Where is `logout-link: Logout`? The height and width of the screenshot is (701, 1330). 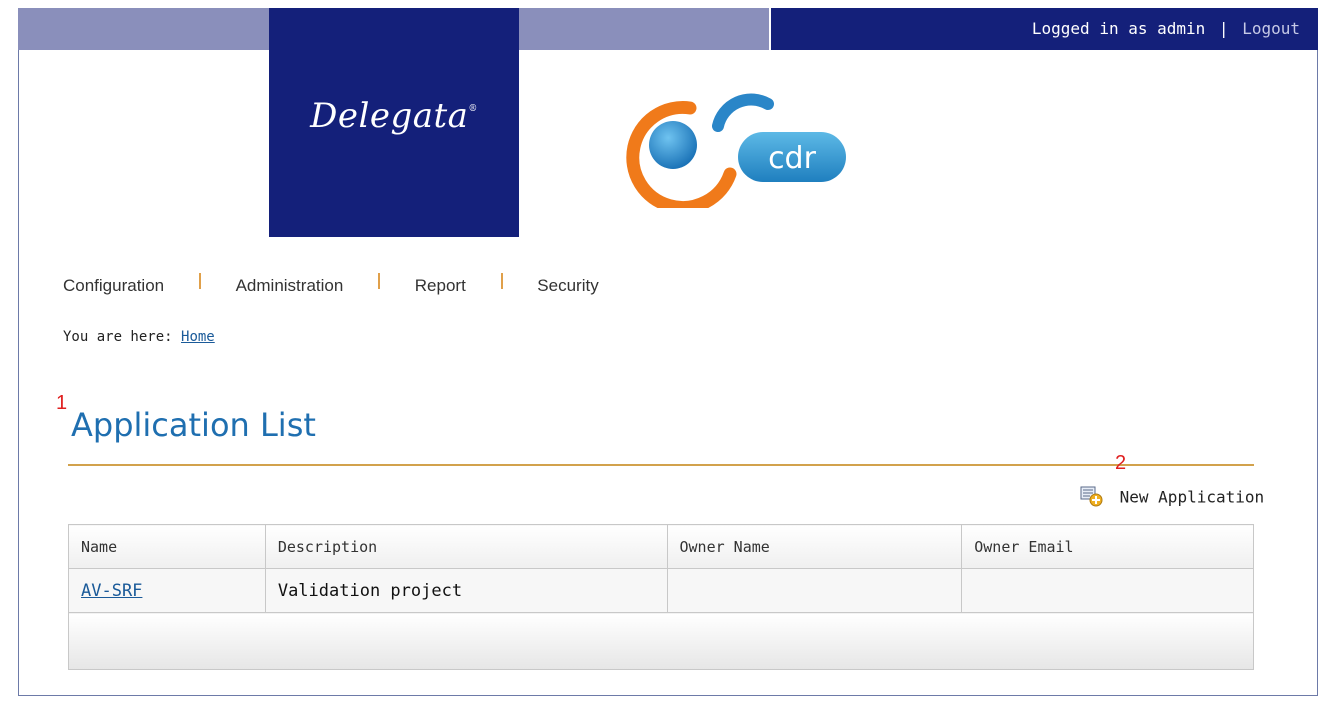 logout-link: Logout is located at coordinates (1271, 28).